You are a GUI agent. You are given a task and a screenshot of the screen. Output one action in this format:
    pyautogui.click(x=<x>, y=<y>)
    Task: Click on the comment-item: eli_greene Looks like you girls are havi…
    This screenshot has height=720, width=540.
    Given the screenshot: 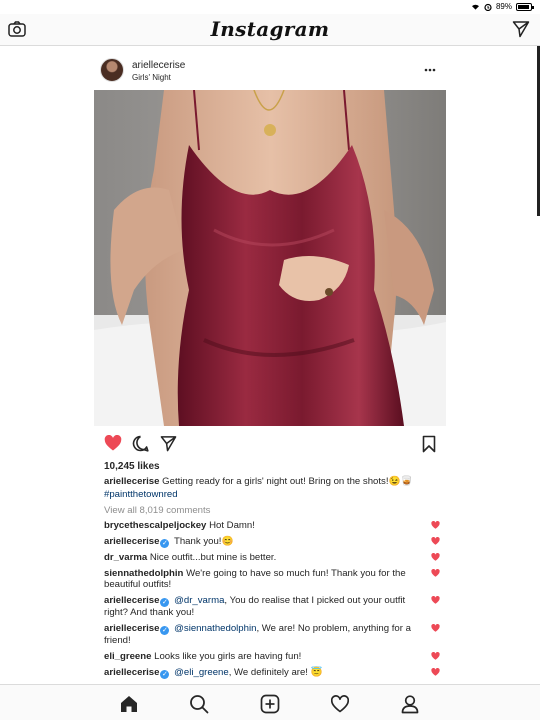 What is the action you would take?
    pyautogui.click(x=274, y=657)
    